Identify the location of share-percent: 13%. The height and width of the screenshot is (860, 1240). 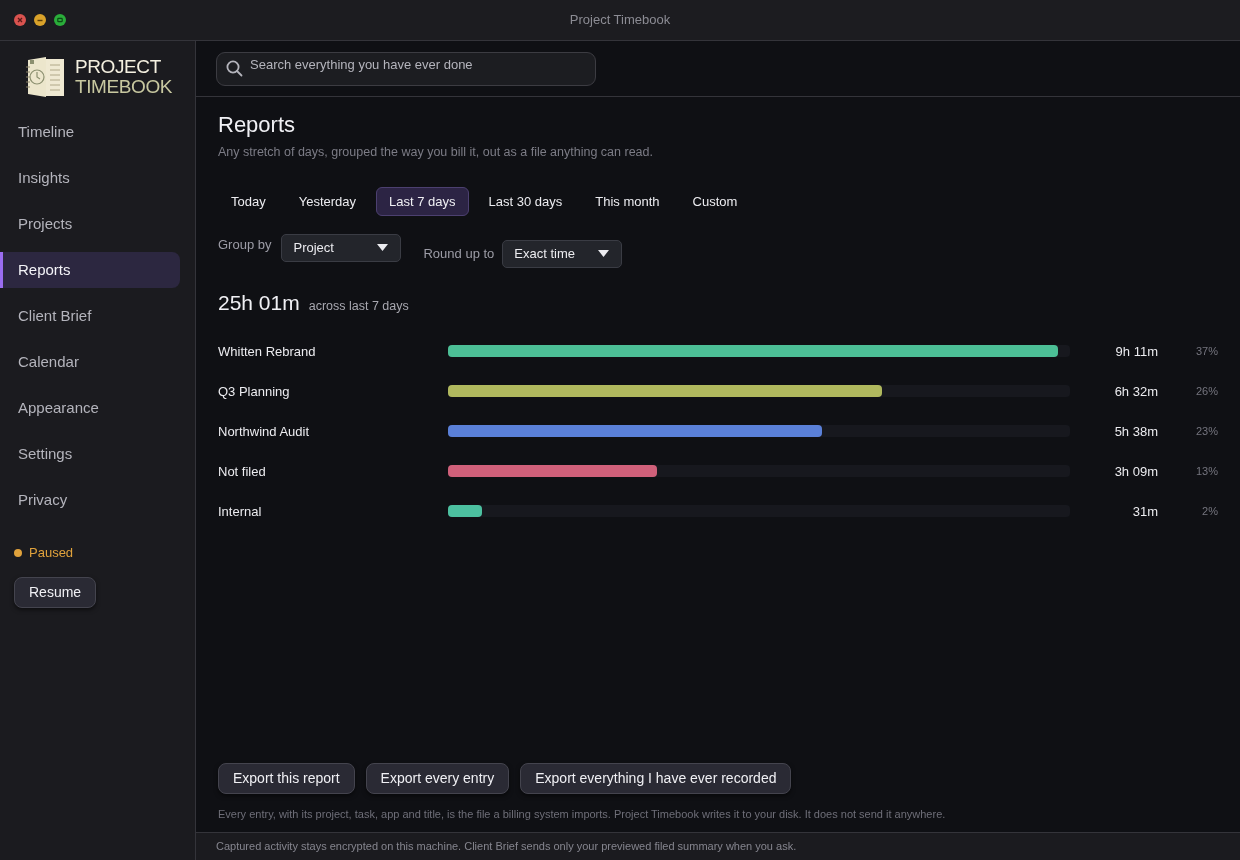
(1206, 471).